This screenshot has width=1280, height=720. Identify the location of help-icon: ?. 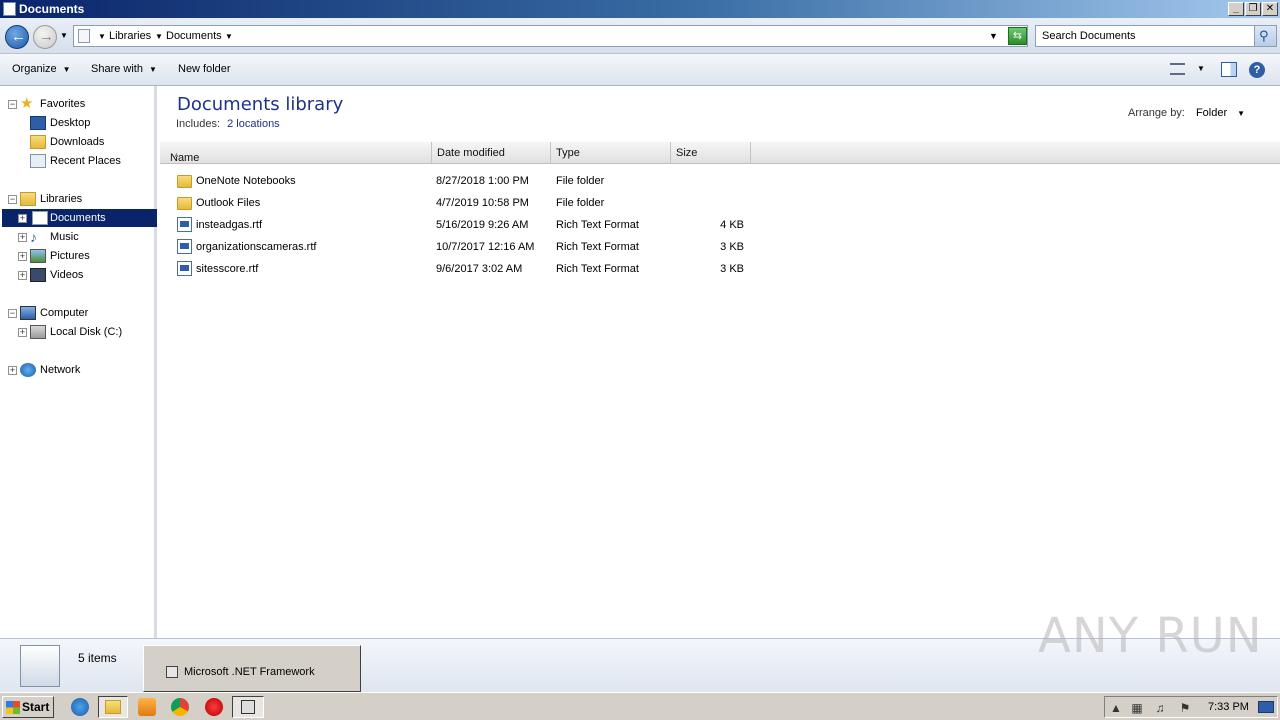
(1257, 70).